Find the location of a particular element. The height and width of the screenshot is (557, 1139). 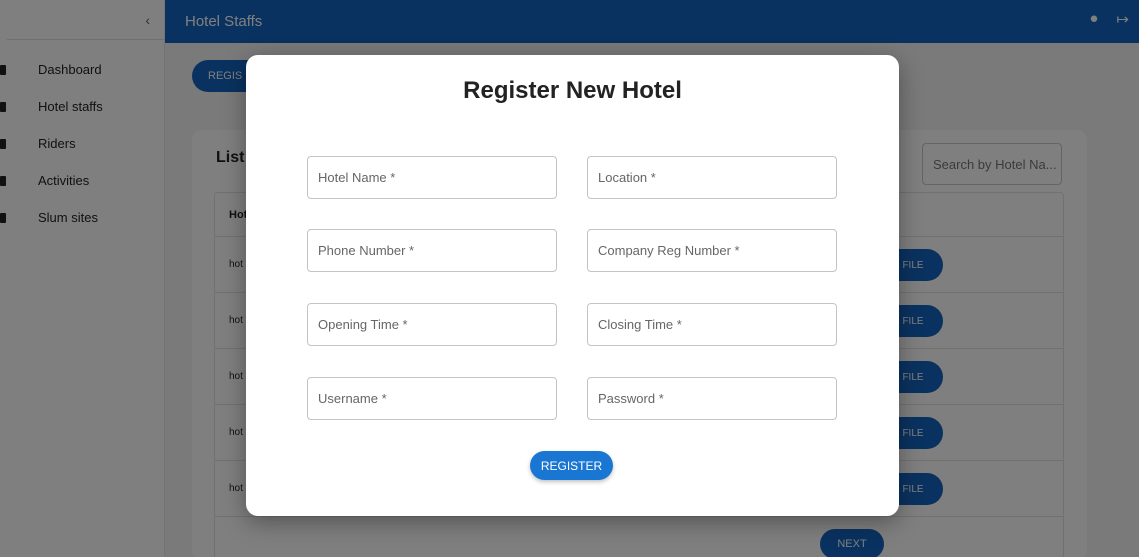

opening-time-input is located at coordinates (432, 324).